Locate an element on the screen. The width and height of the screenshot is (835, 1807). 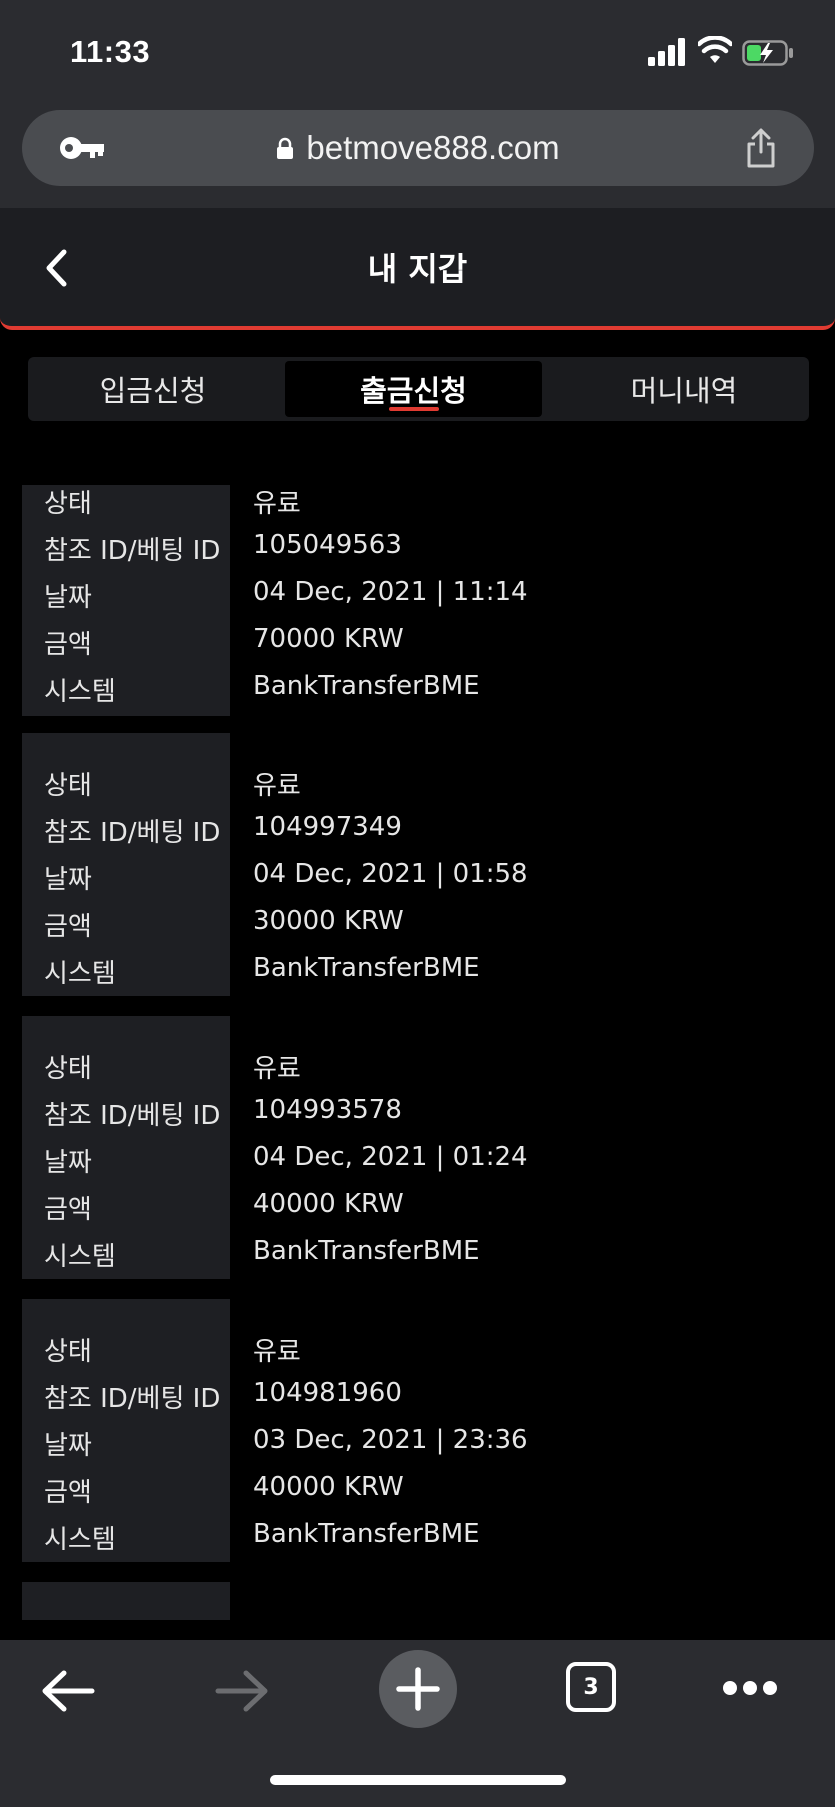
lock-icon is located at coordinates (285, 148).